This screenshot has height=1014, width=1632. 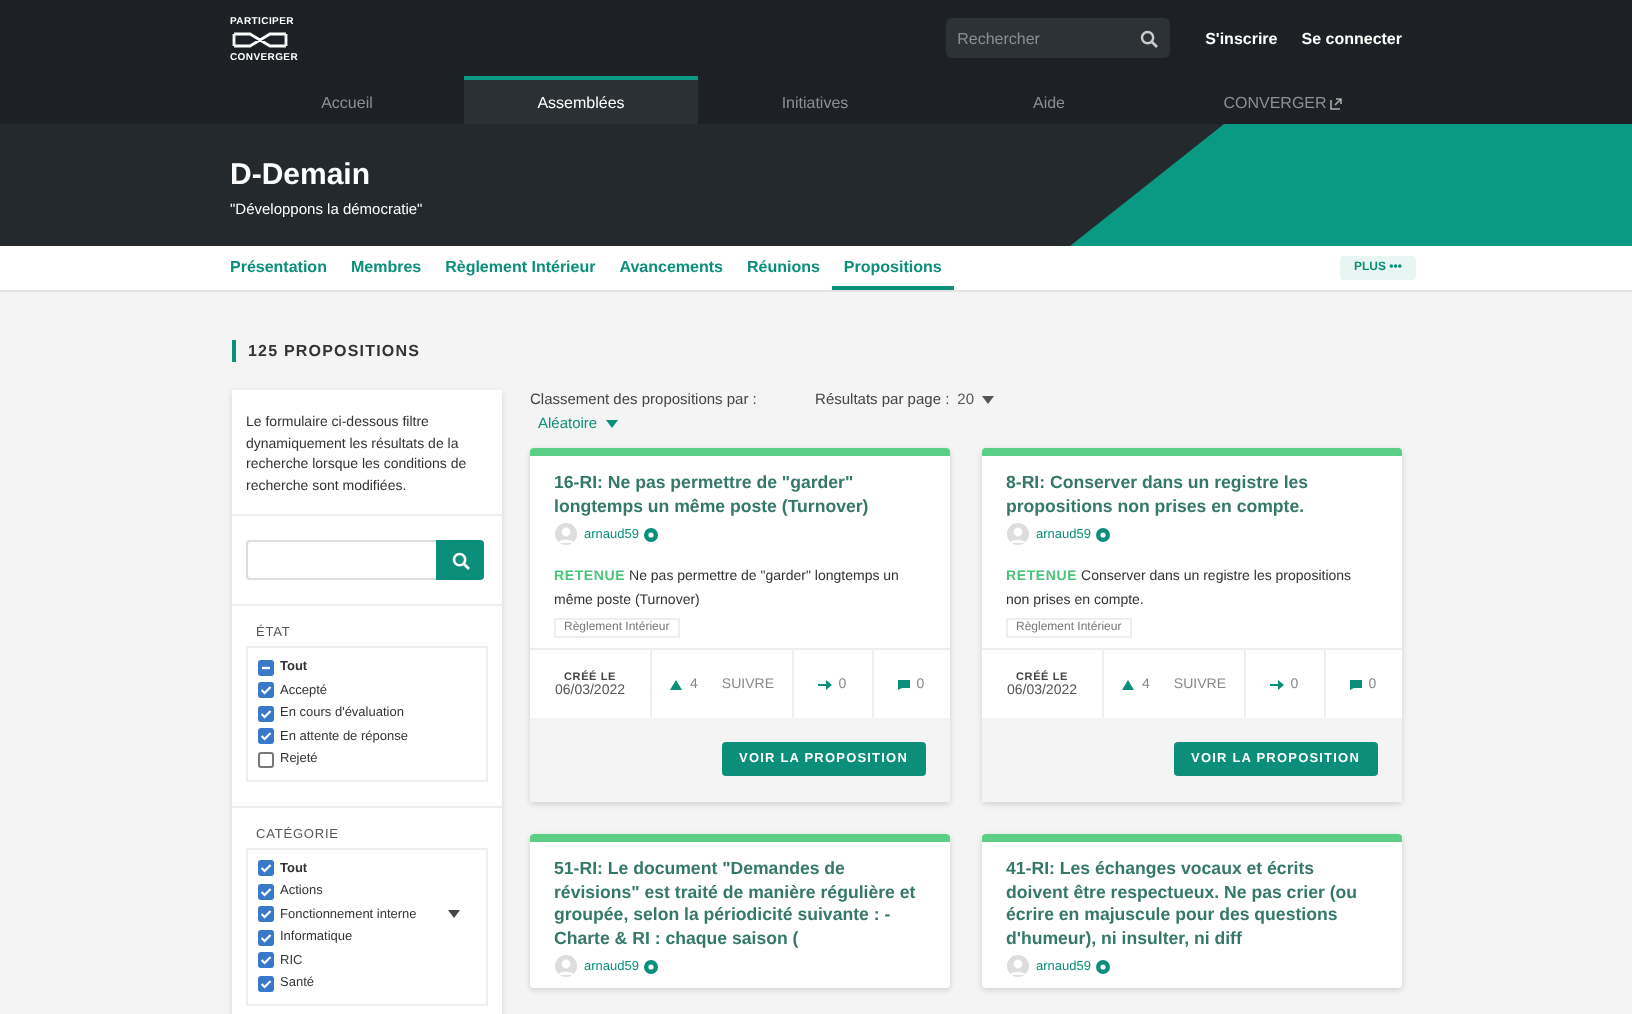 I want to click on nav-tab: Accueil, so click(x=347, y=100).